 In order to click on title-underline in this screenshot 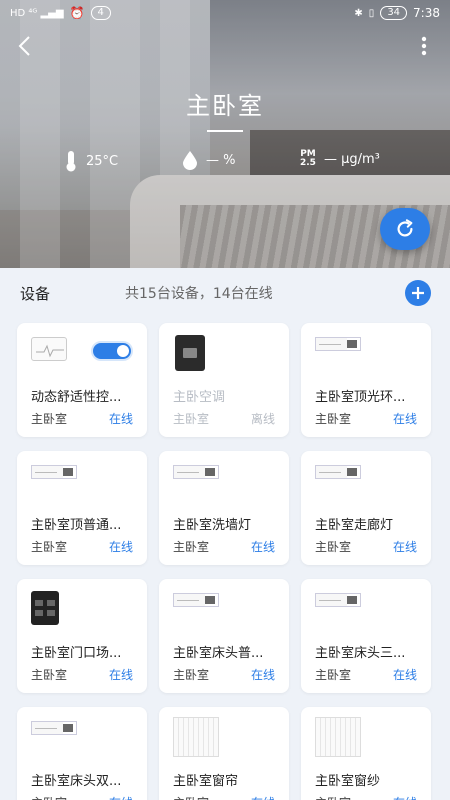, I will do `click(225, 131)`.